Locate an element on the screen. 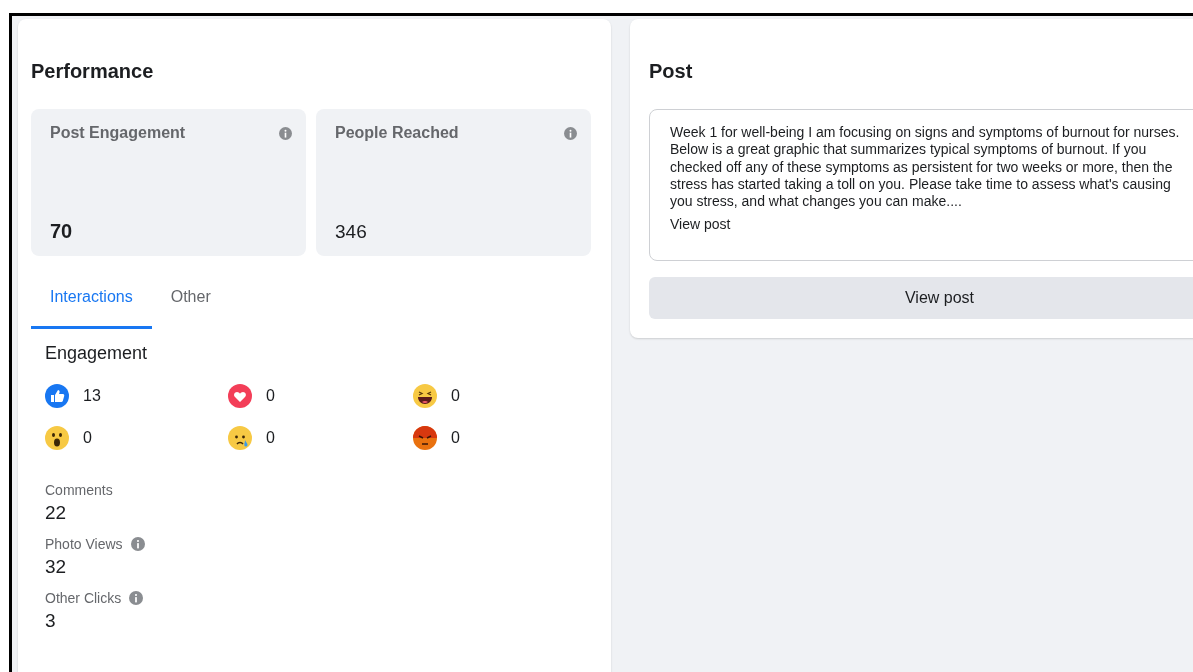 Image resolution: width=1193 pixels, height=672 pixels. thumbs-up-icon is located at coordinates (57, 396).